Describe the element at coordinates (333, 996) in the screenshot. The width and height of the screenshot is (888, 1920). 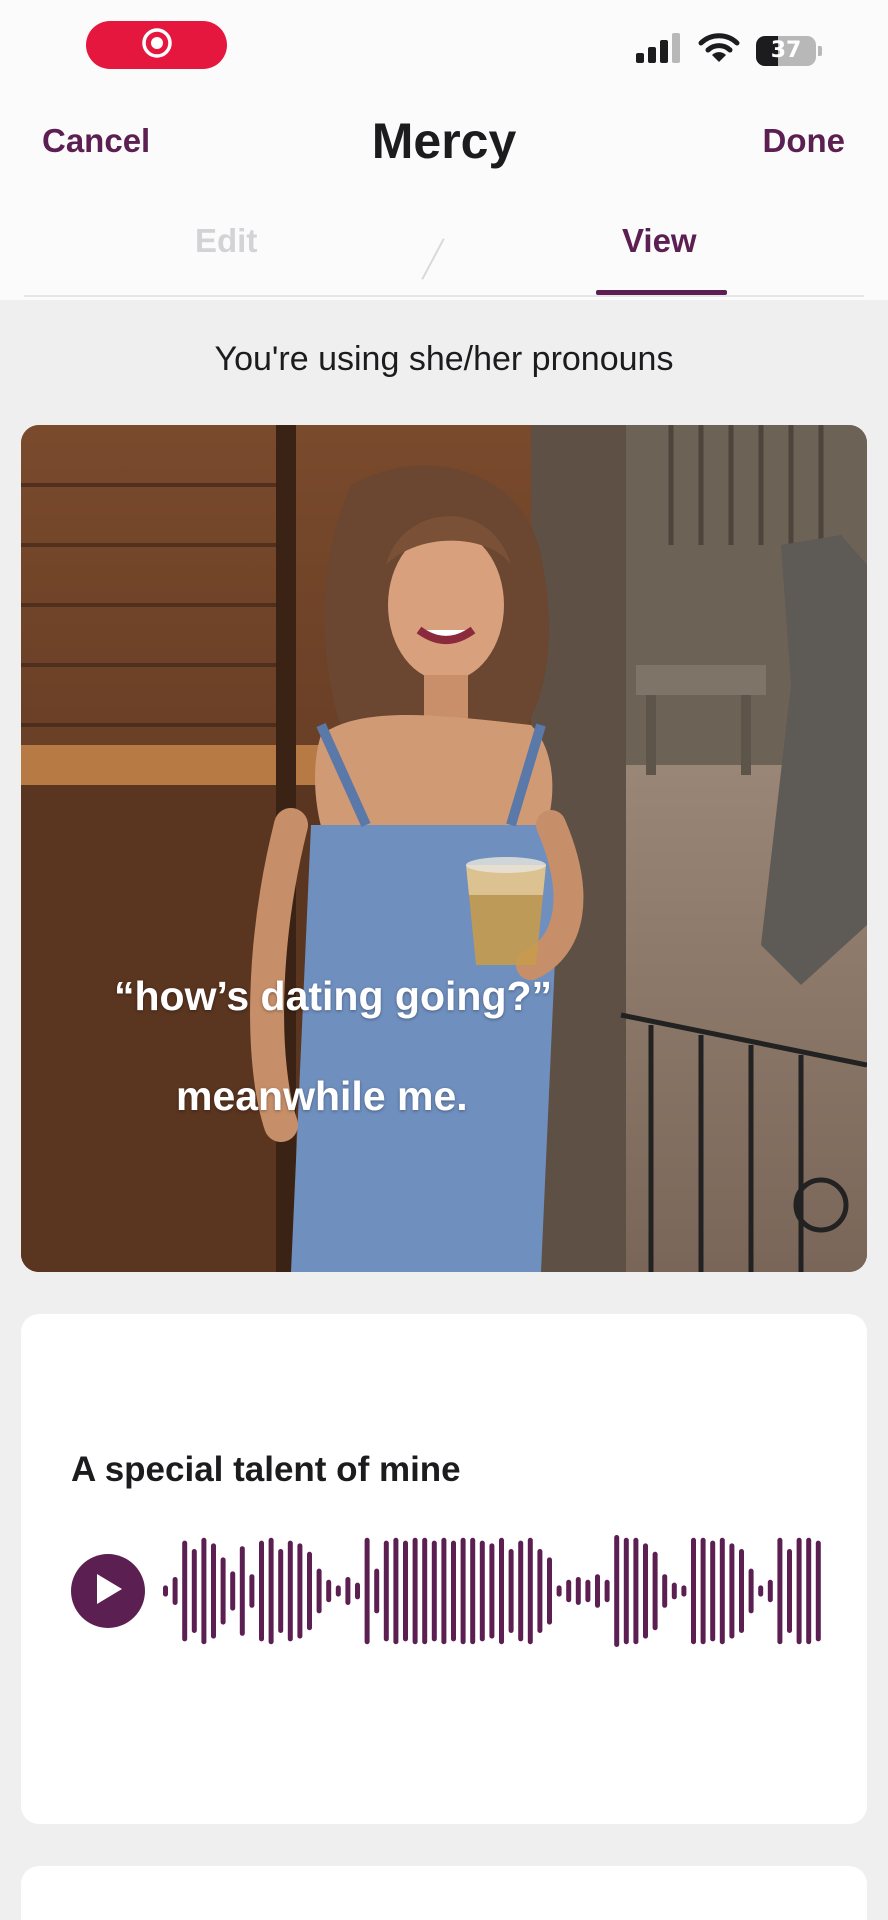
I see `photo-caption-line-1: “how’s dating going?”` at that location.